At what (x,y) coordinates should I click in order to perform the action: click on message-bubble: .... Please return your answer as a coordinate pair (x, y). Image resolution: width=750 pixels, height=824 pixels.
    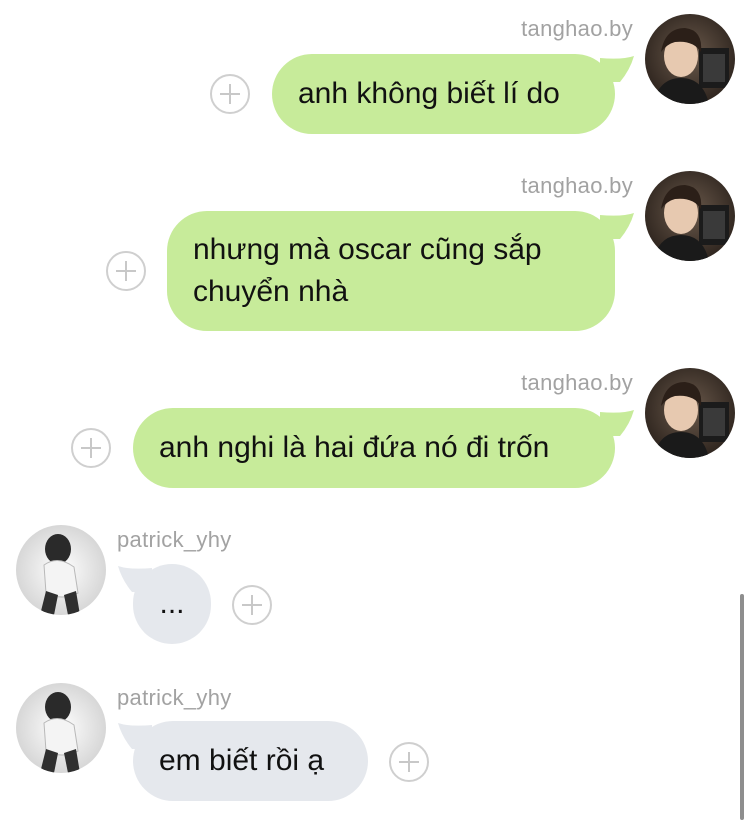
    Looking at the image, I should click on (172, 604).